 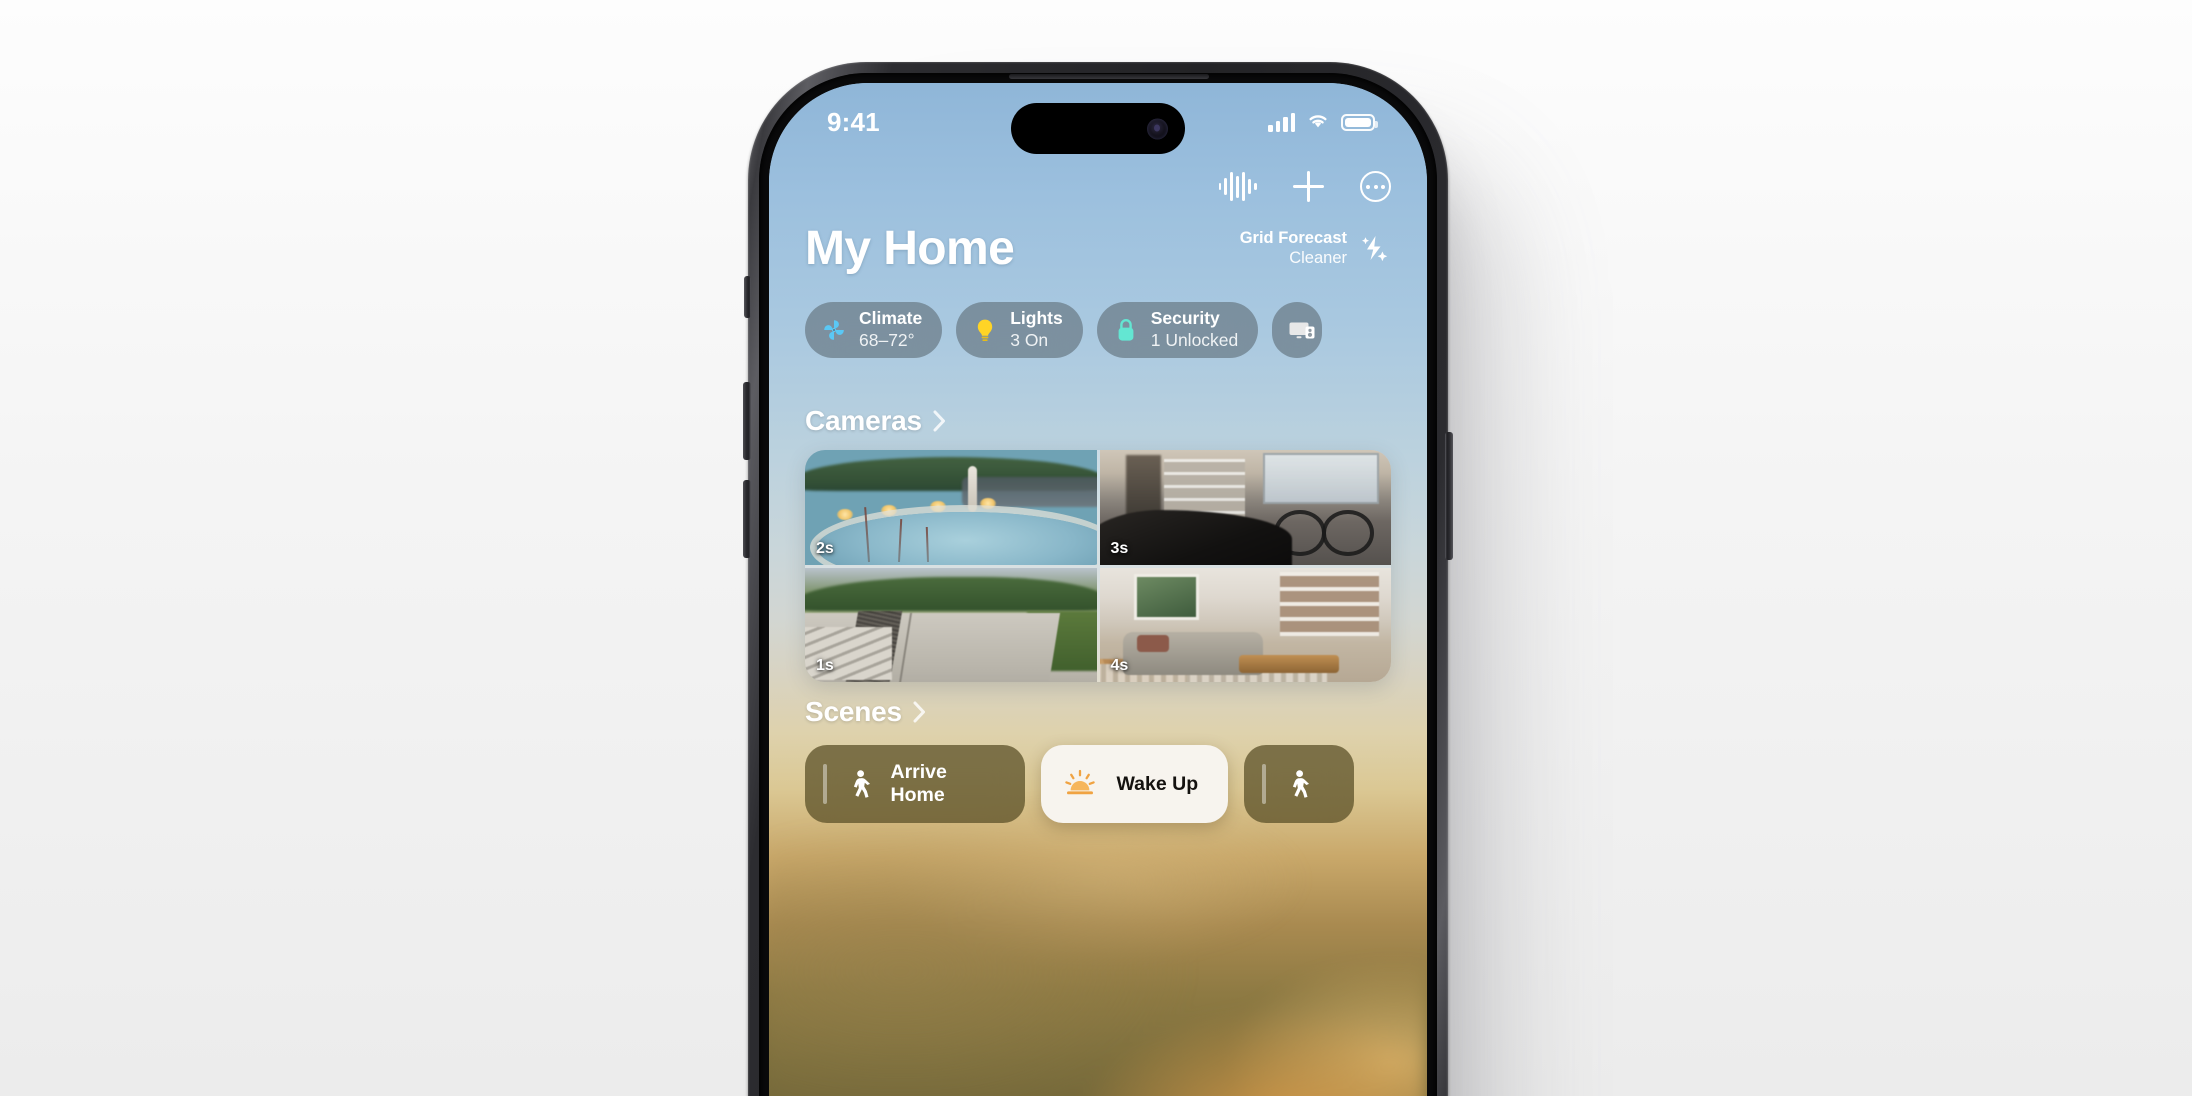 What do you see at coordinates (1281, 122) in the screenshot?
I see `cellular-bars-icon` at bounding box center [1281, 122].